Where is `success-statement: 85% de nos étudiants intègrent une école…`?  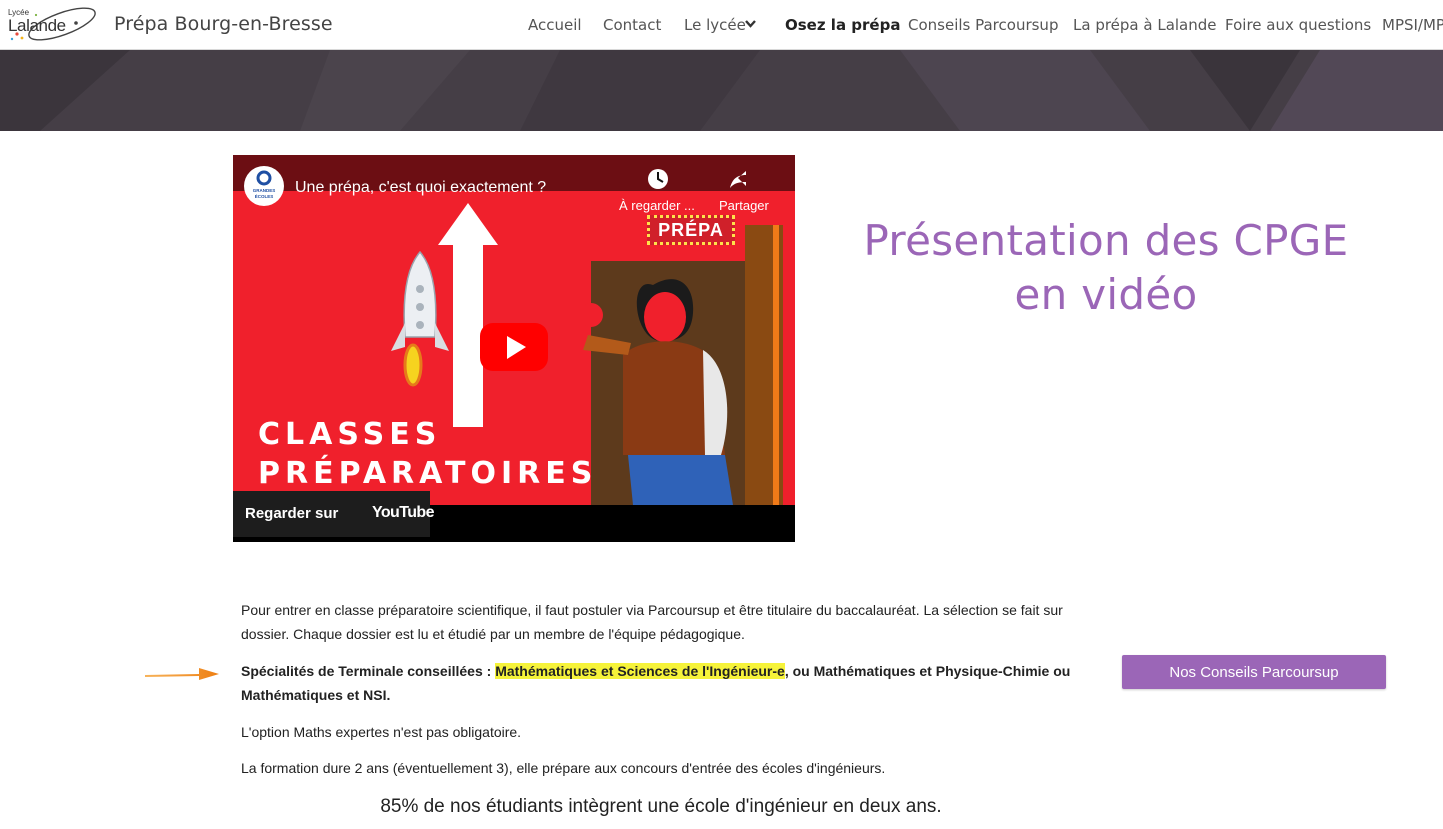
success-statement: 85% de nos étudiants intègrent une école… is located at coordinates (661, 806).